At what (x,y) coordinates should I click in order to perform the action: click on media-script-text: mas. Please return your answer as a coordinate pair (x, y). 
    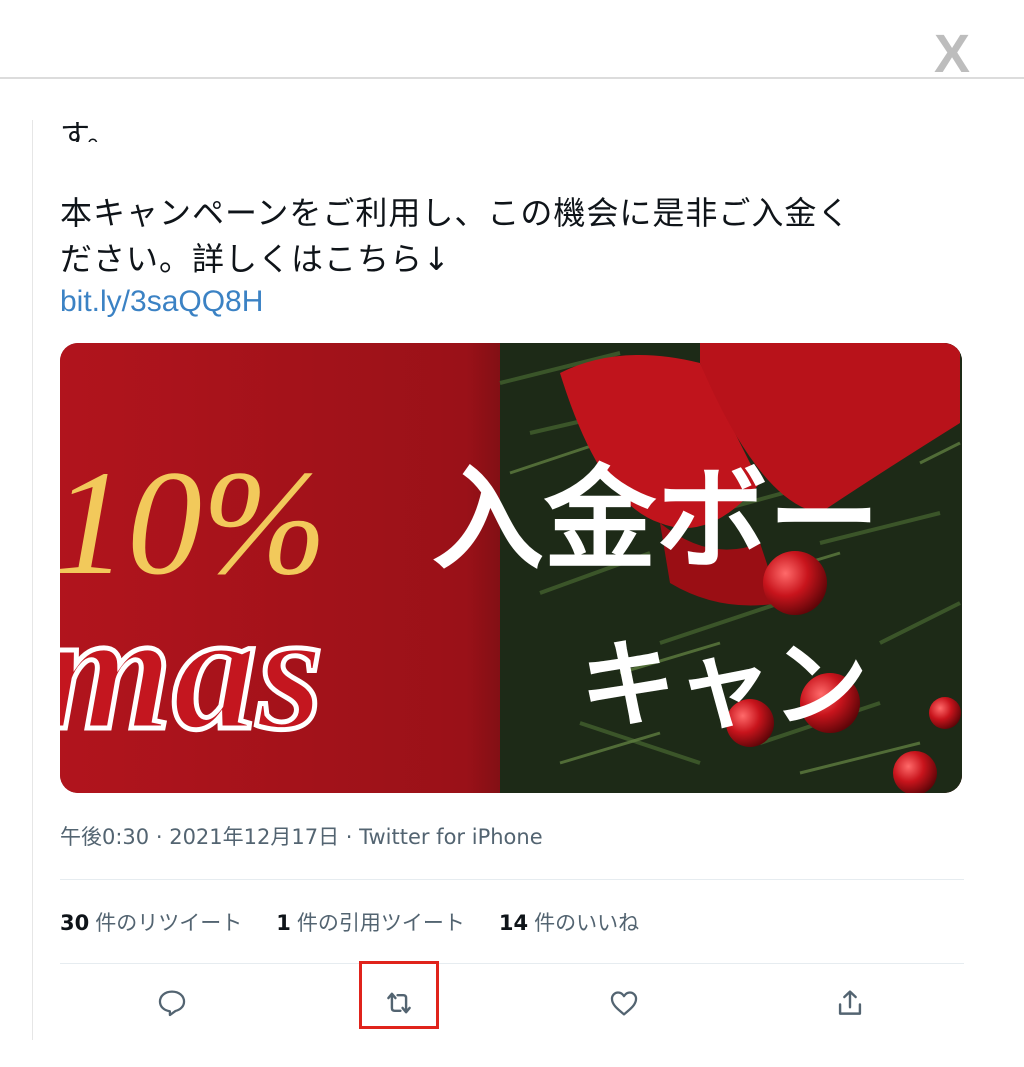
    Looking at the image, I should click on (191, 671).